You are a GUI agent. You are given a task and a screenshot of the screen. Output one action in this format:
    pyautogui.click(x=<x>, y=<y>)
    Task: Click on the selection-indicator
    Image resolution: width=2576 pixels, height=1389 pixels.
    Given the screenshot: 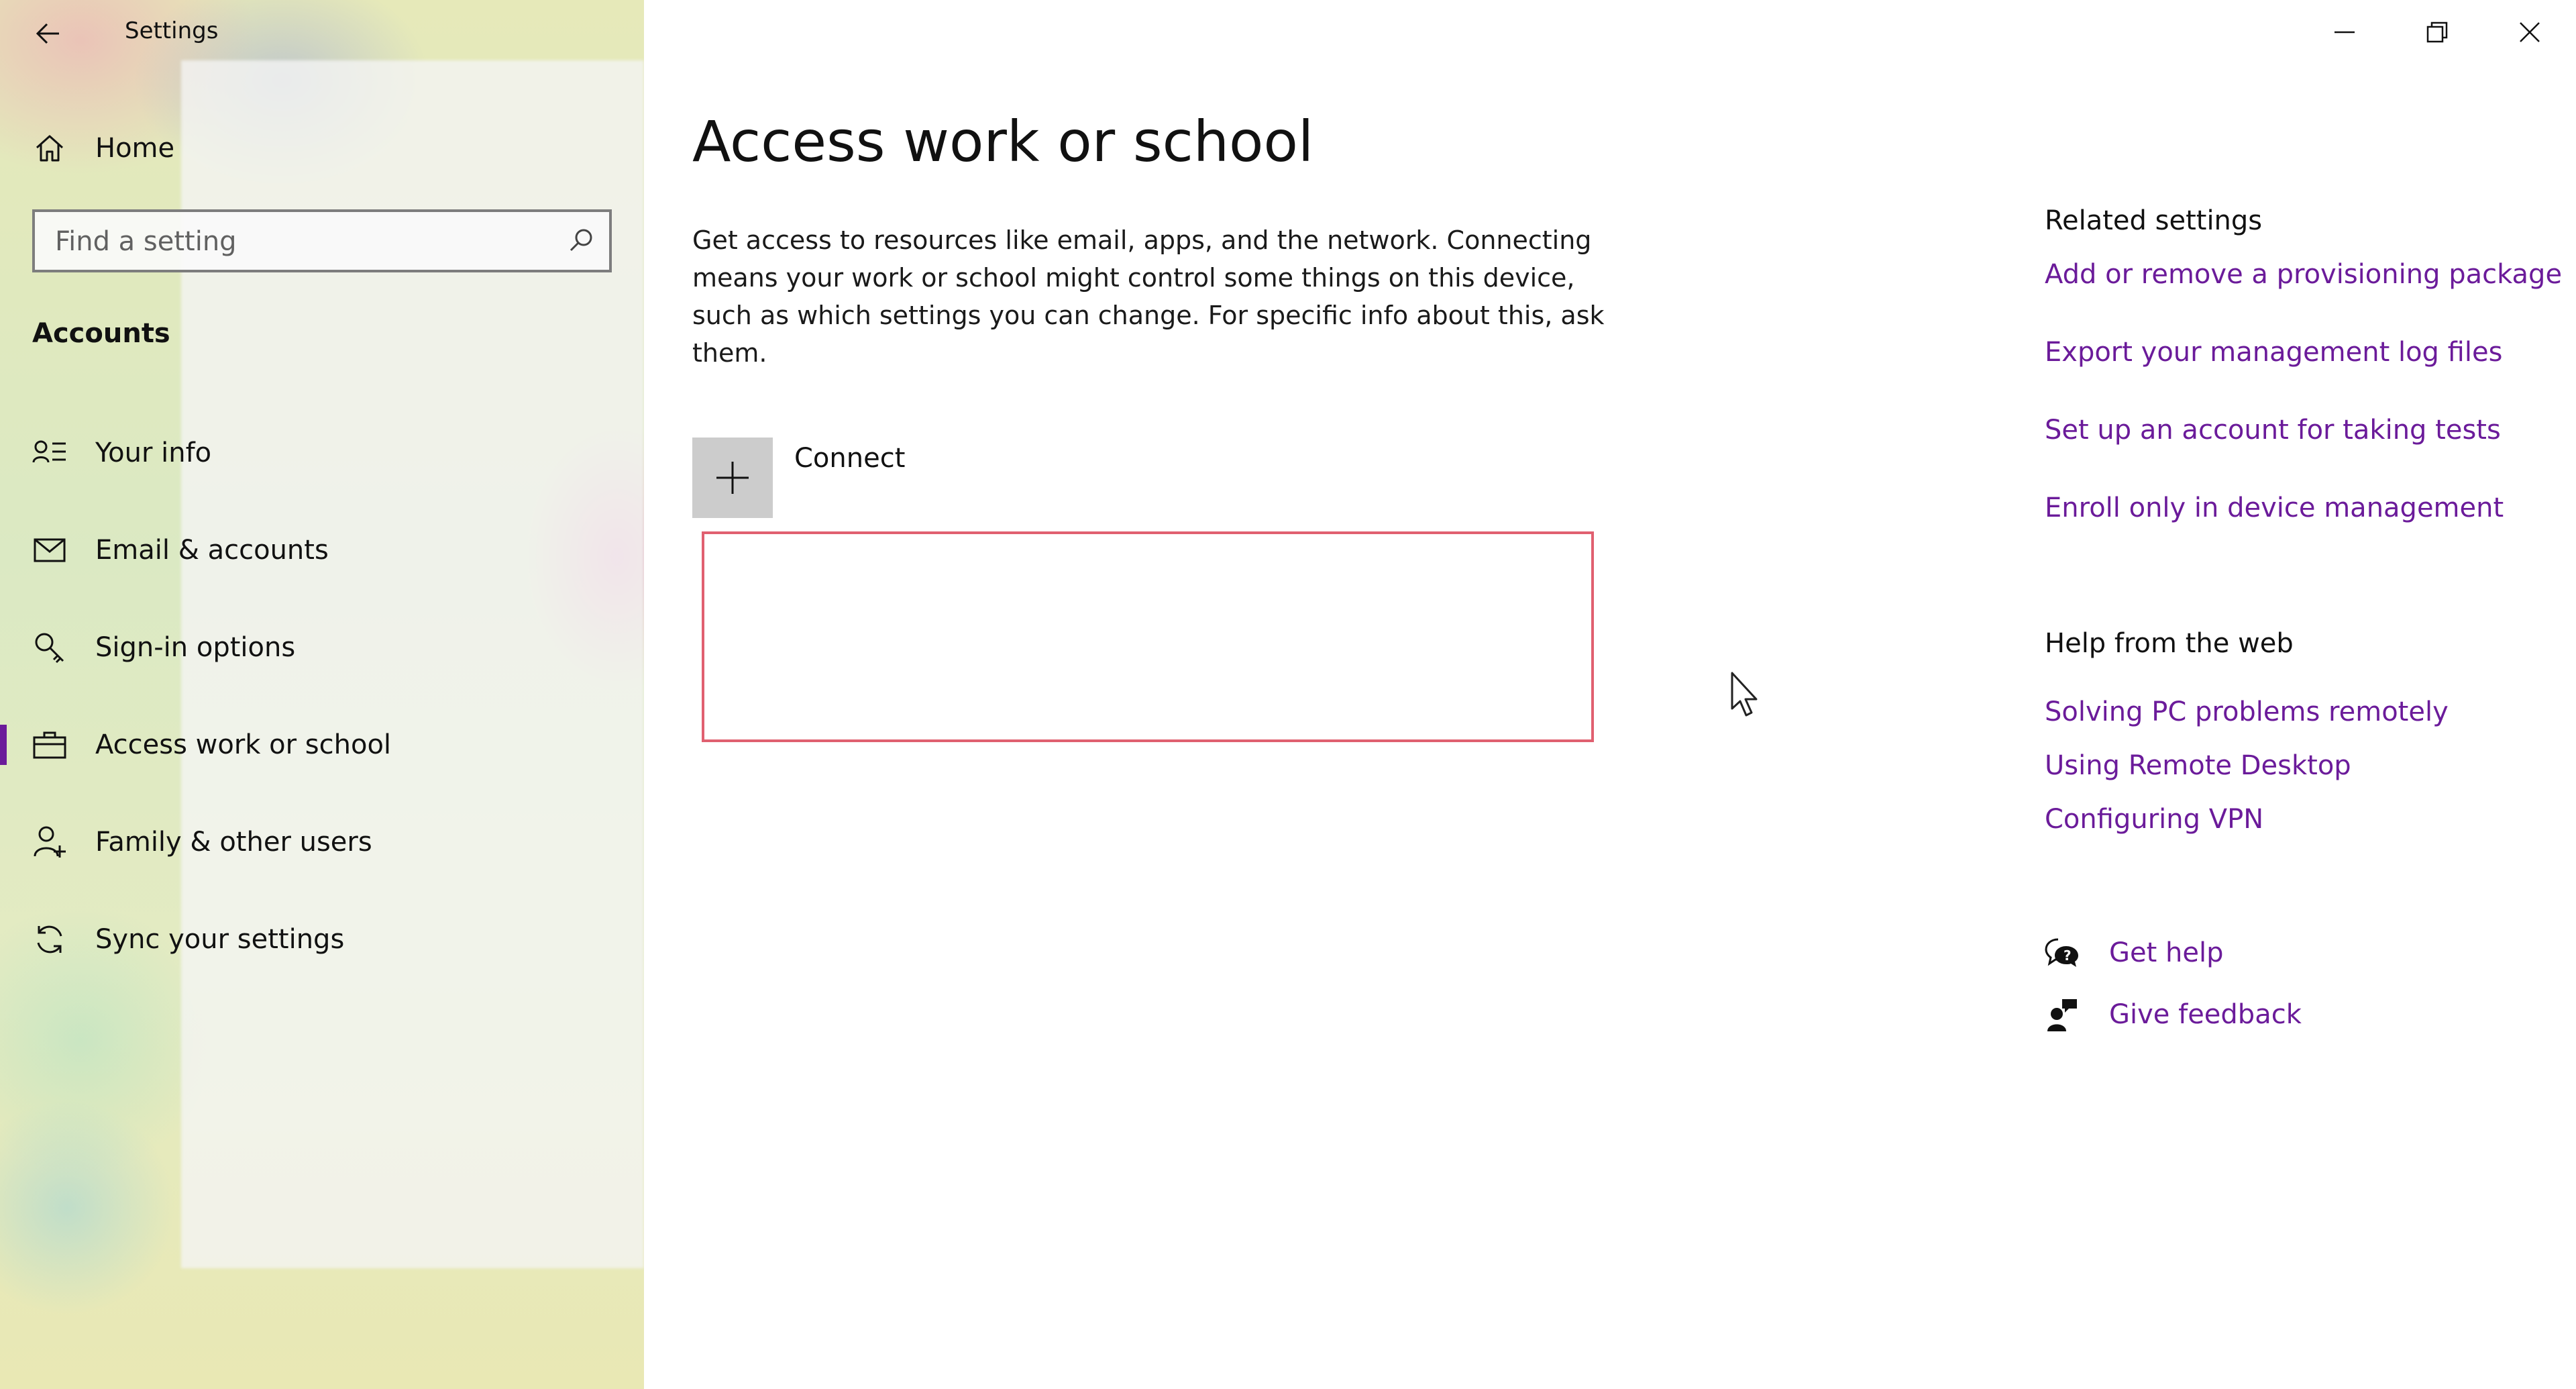 What is the action you would take?
    pyautogui.click(x=3, y=745)
    